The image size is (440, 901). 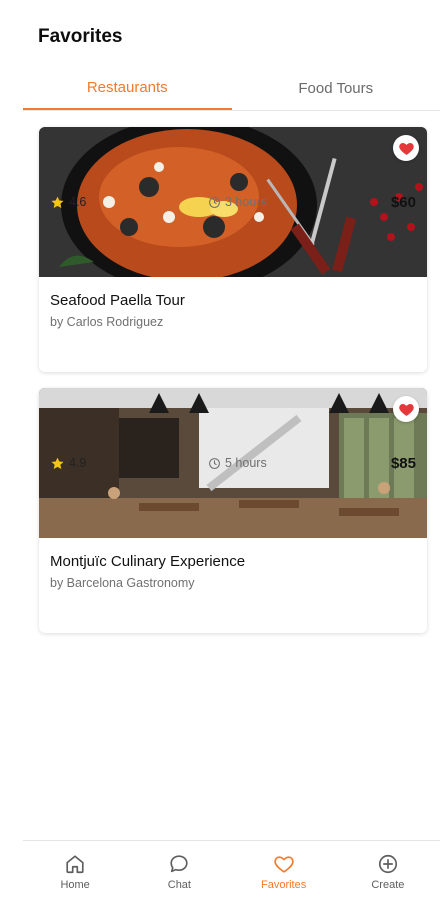 I want to click on plus-circle-icon, so click(x=387, y=864).